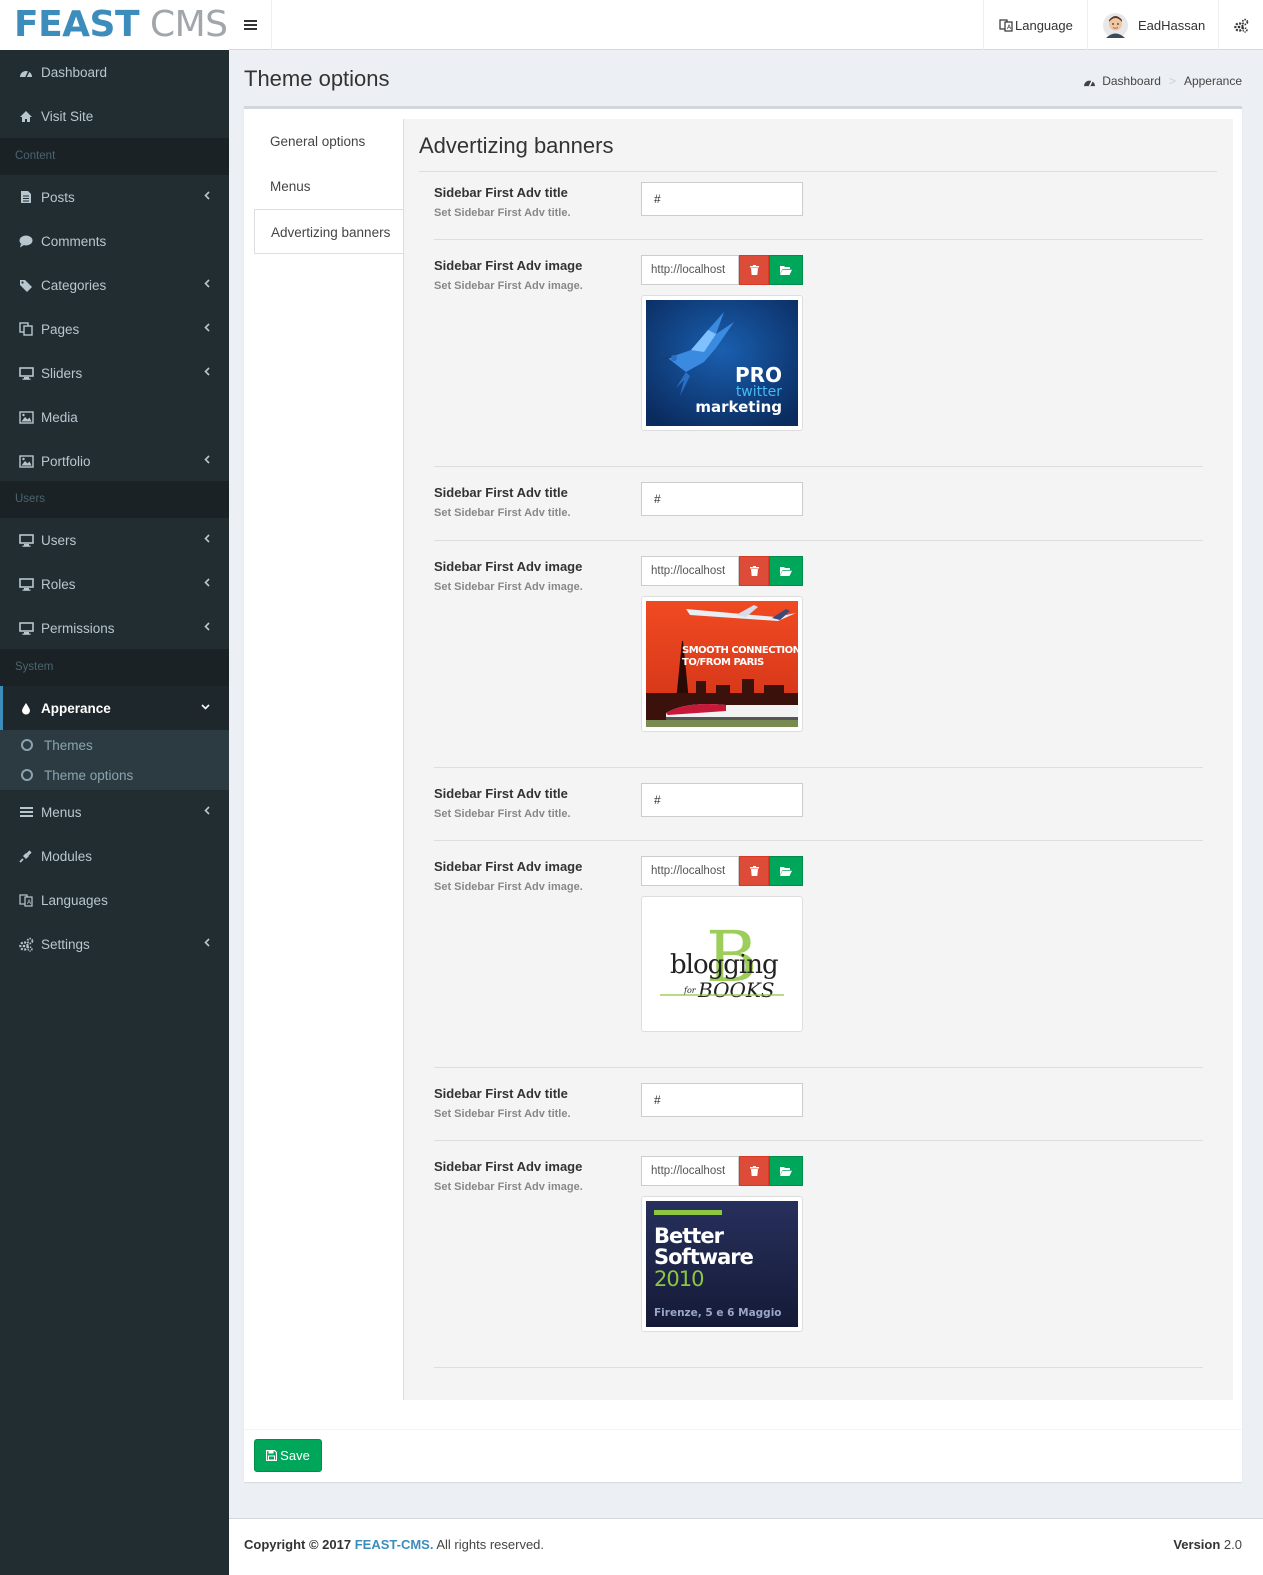  What do you see at coordinates (722, 363) in the screenshot?
I see `adv-image-preview-1: PRO twitter marketing` at bounding box center [722, 363].